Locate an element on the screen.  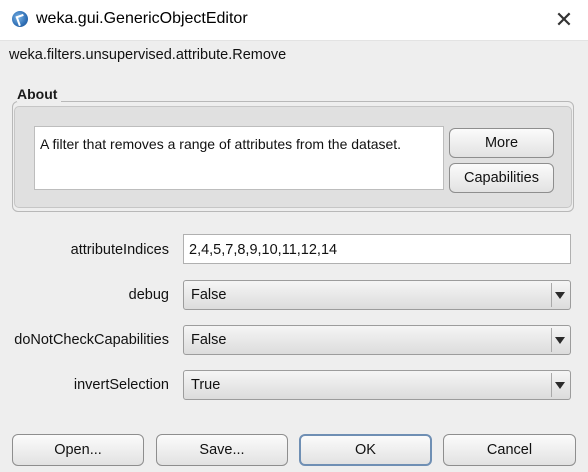
title-bar: weka.gui.GenericObjectEditor ✕ is located at coordinates (294, 20).